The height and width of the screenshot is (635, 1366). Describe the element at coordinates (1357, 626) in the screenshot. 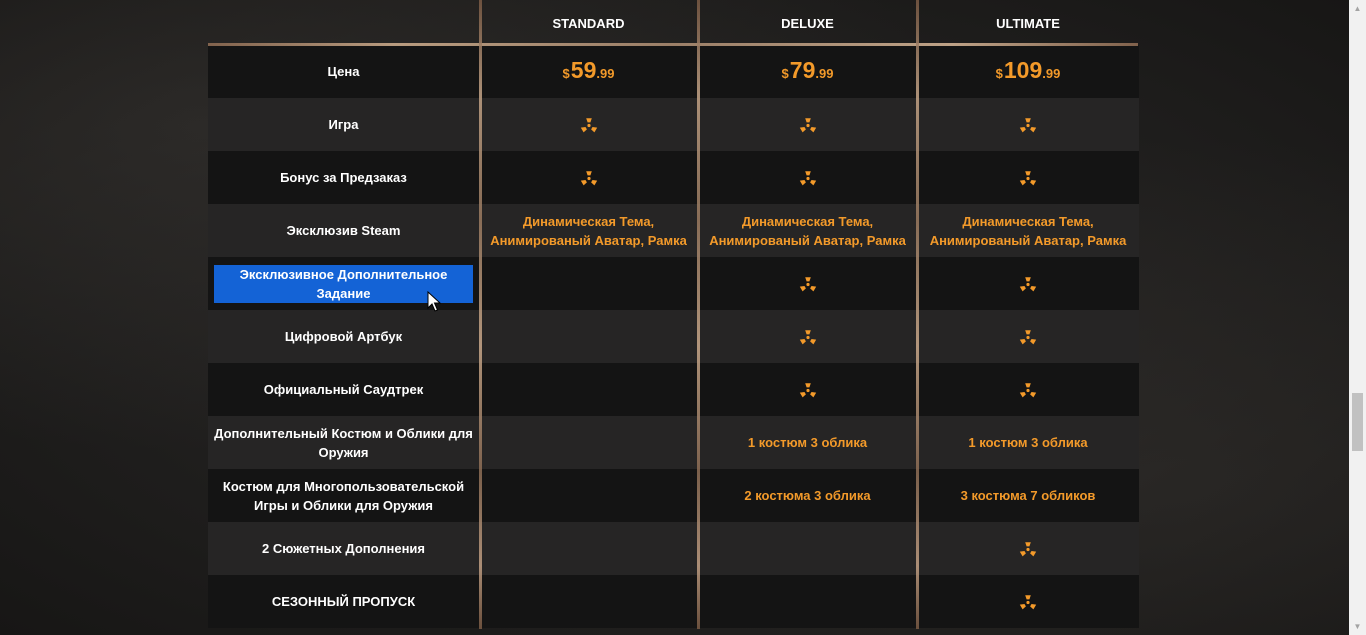

I see `scroll-down-arrow-icon: ▼` at that location.